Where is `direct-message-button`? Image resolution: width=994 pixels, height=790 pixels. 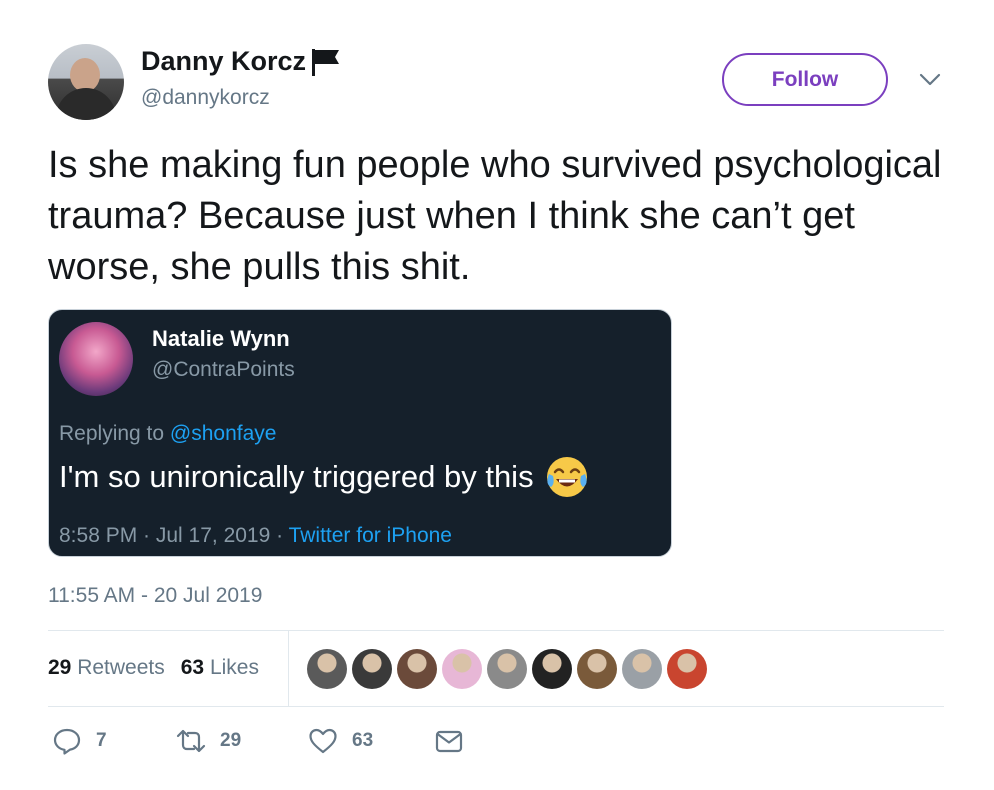
direct-message-button is located at coordinates (449, 741).